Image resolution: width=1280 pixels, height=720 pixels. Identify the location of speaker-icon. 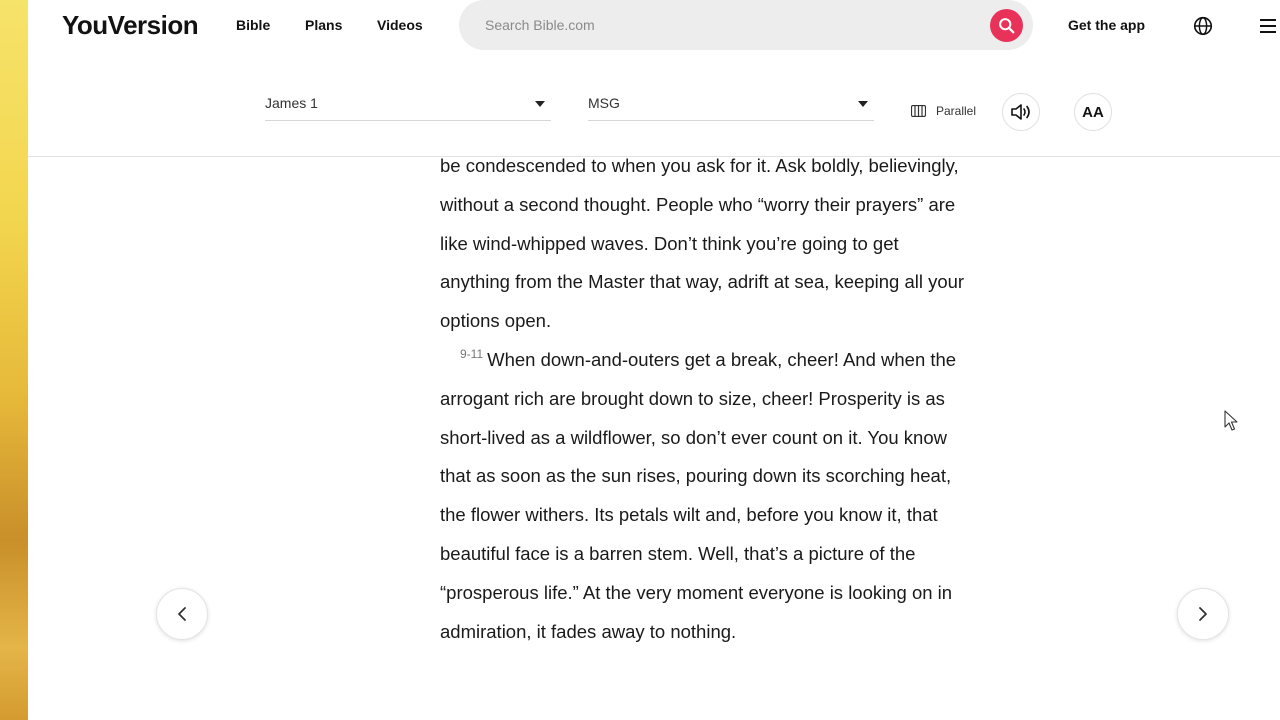
(1020, 112).